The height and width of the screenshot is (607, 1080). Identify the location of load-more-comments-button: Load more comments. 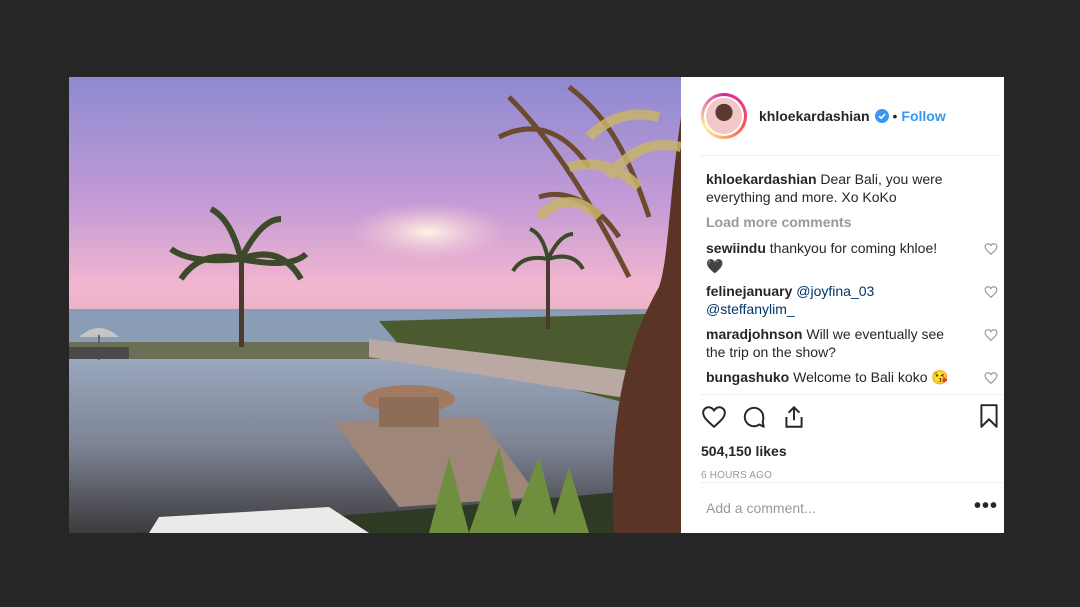
(847, 222).